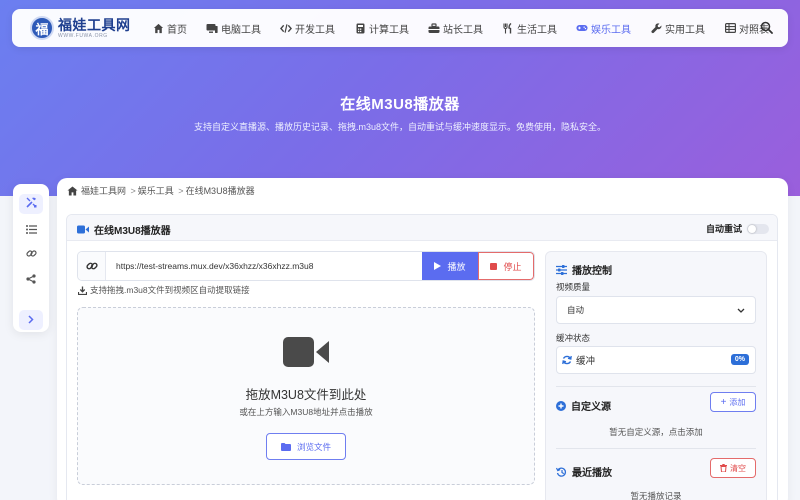 This screenshot has height=500, width=800. What do you see at coordinates (83, 35) in the screenshot?
I see `logo-subtitle: WWW.FUWA.ORG` at bounding box center [83, 35].